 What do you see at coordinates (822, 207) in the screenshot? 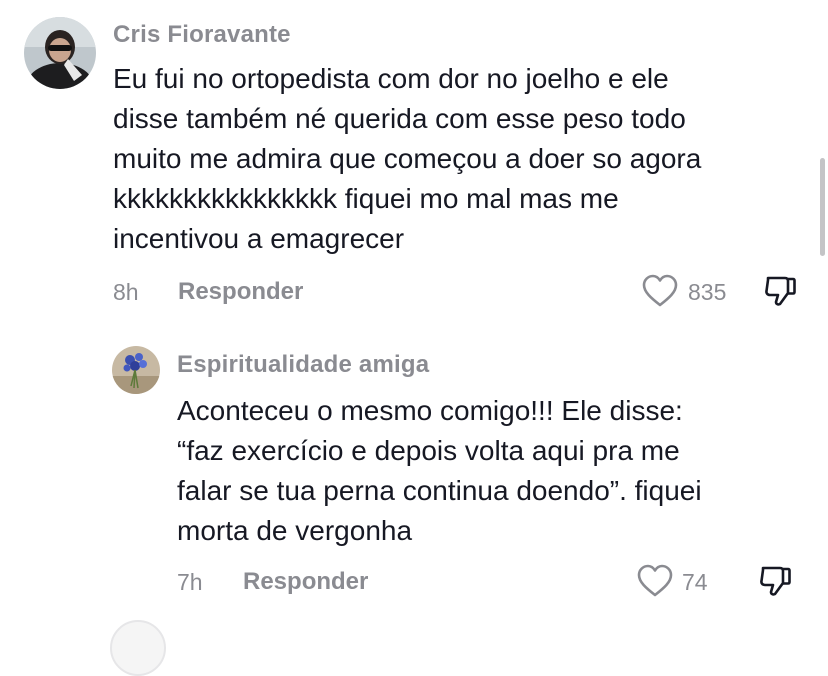
I see `scrollbar` at bounding box center [822, 207].